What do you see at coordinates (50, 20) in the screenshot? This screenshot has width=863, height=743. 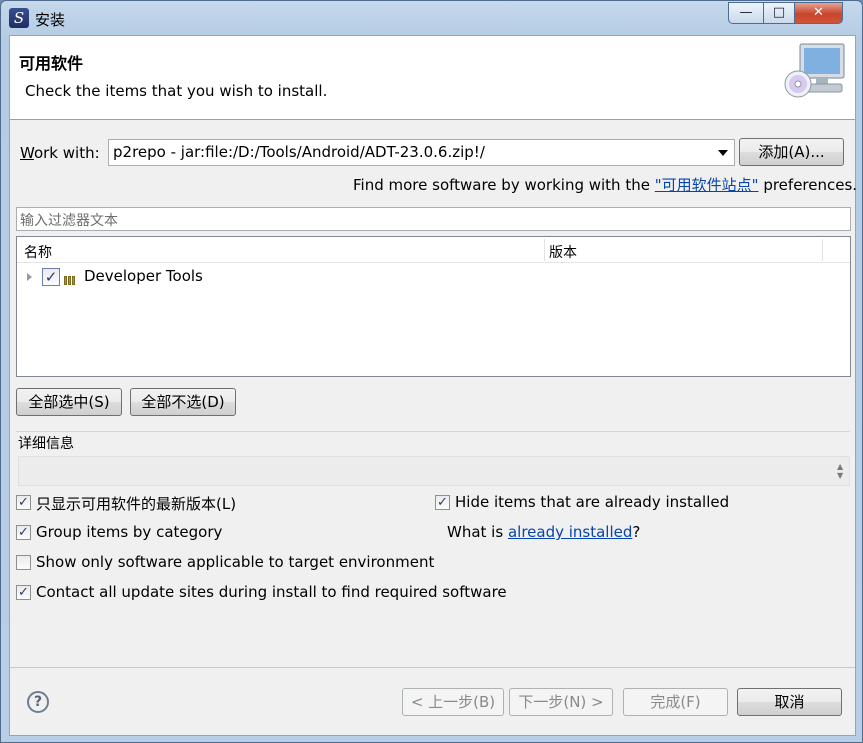 I see `window-title: 安装` at bounding box center [50, 20].